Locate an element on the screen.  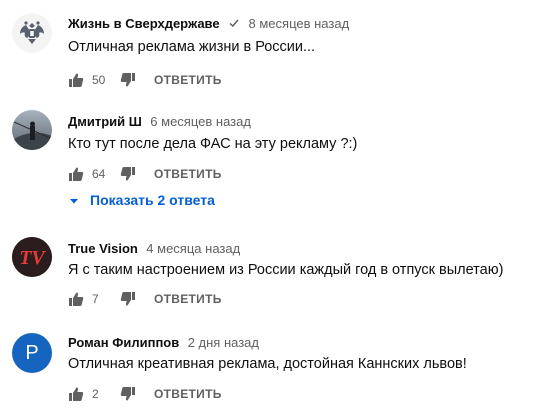
show-replies-button: Показать 2 ответа is located at coordinates (141, 200).